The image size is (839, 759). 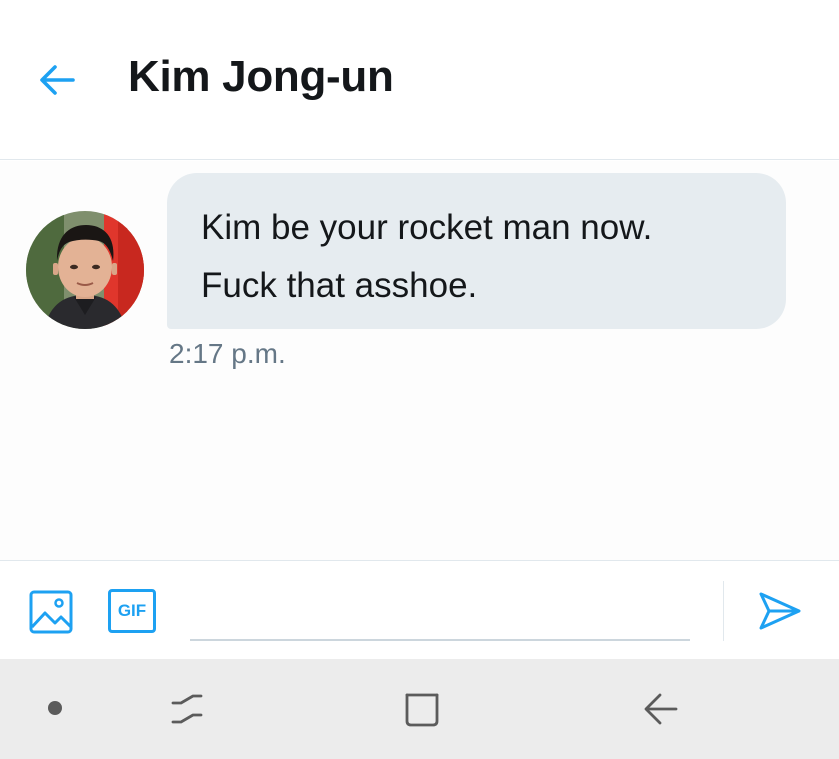 What do you see at coordinates (227, 353) in the screenshot?
I see `message-timestamp: 2:17 p.m.` at bounding box center [227, 353].